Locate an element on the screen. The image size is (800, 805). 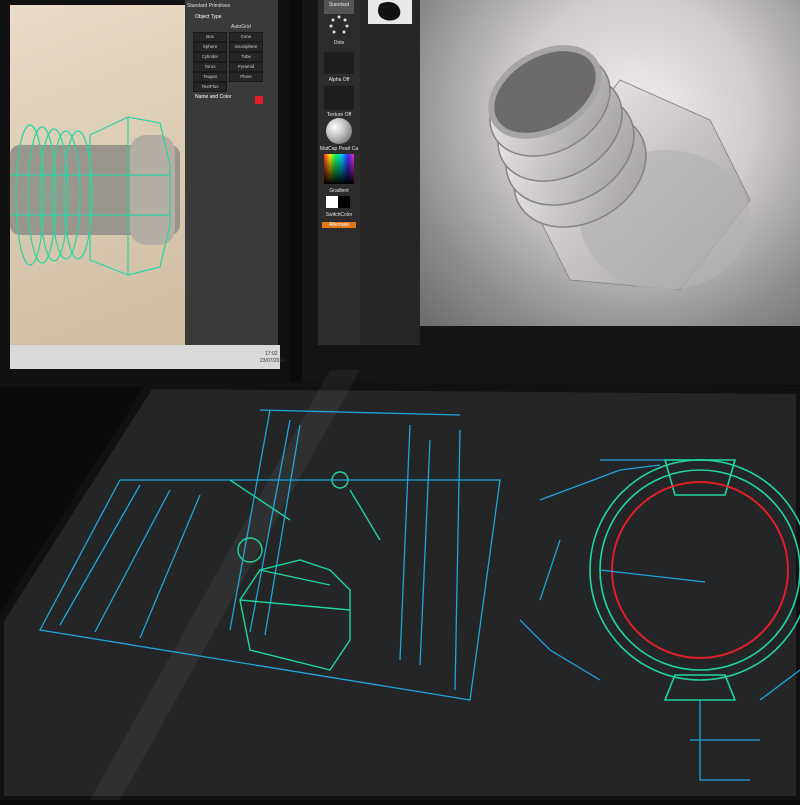
color-picker is located at coordinates (339, 169).